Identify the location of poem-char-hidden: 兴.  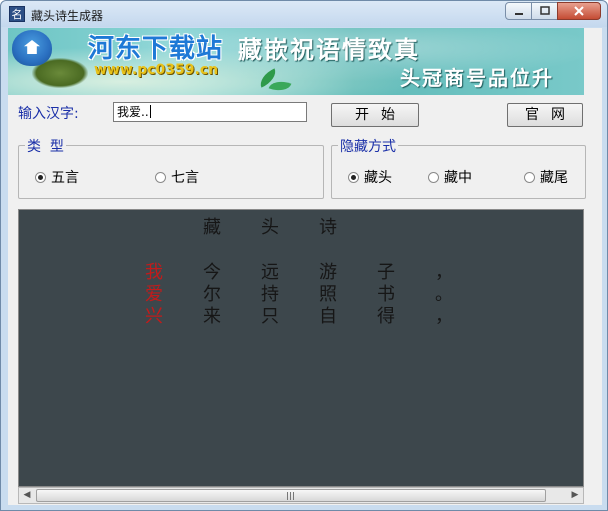
(154, 316).